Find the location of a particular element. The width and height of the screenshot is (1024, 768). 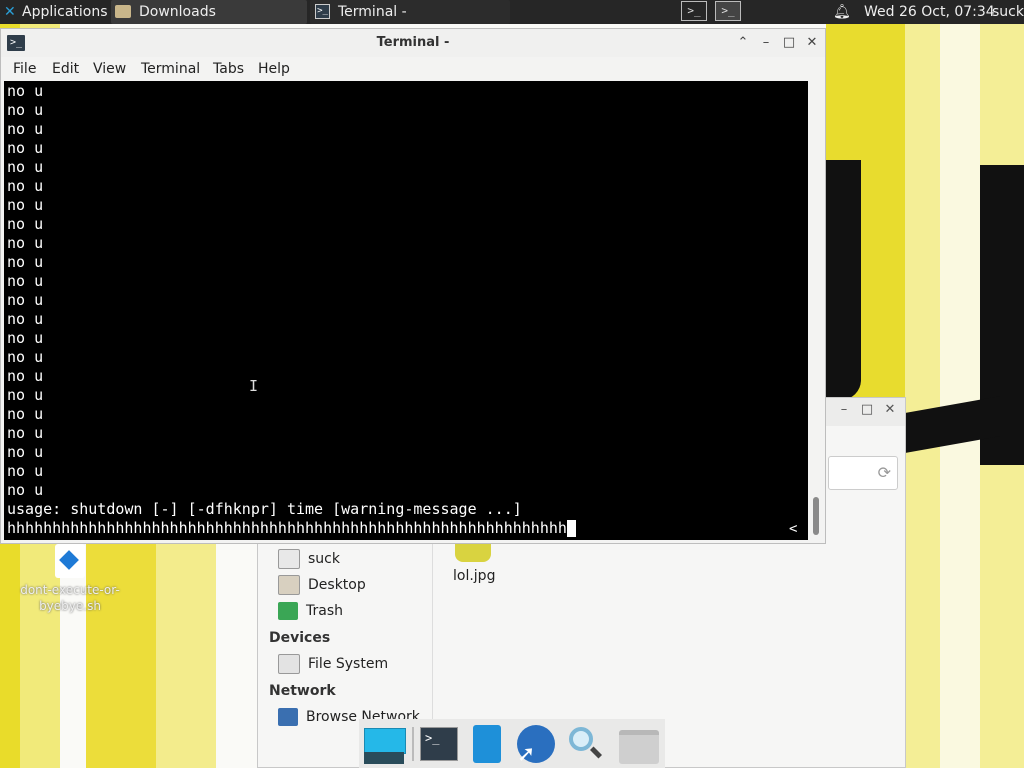

scrollbar-thumb is located at coordinates (816, 516).